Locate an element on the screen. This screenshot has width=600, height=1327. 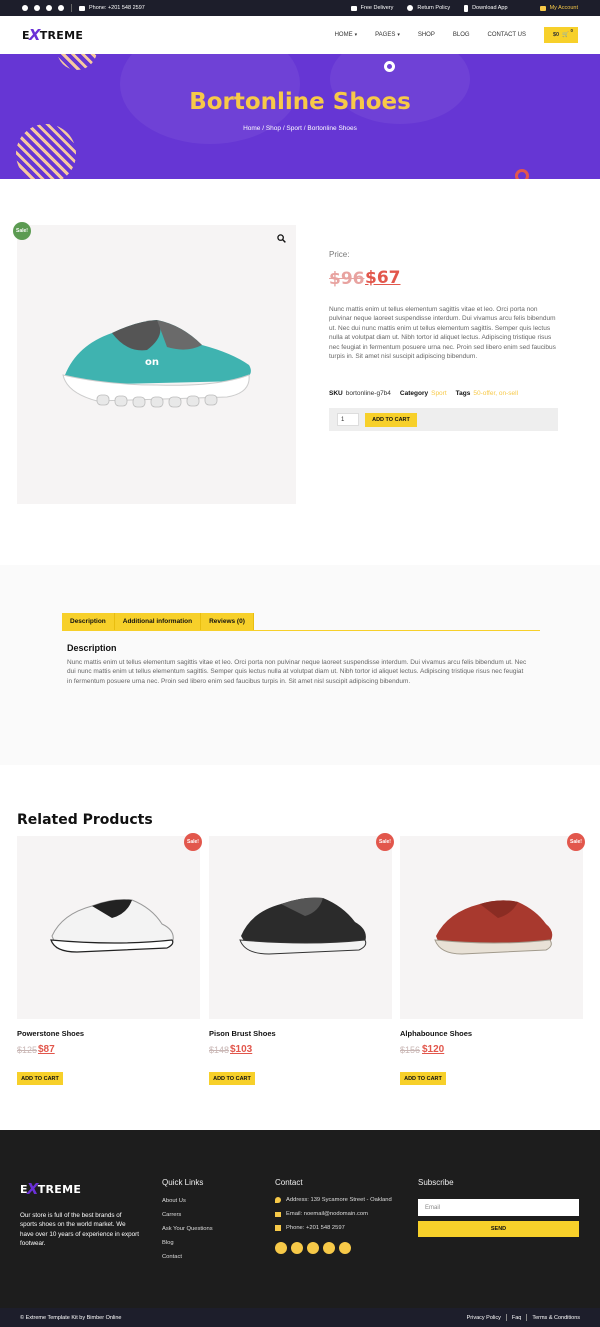
topbar-phone: Phone: +201 548 2597 is located at coordinates (112, 8).